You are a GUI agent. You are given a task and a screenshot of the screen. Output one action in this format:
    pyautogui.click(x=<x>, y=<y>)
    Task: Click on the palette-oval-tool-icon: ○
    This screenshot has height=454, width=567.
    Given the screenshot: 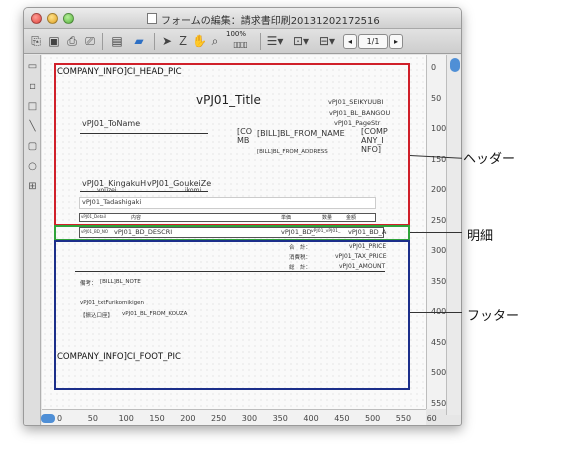 What is the action you would take?
    pyautogui.click(x=32, y=166)
    